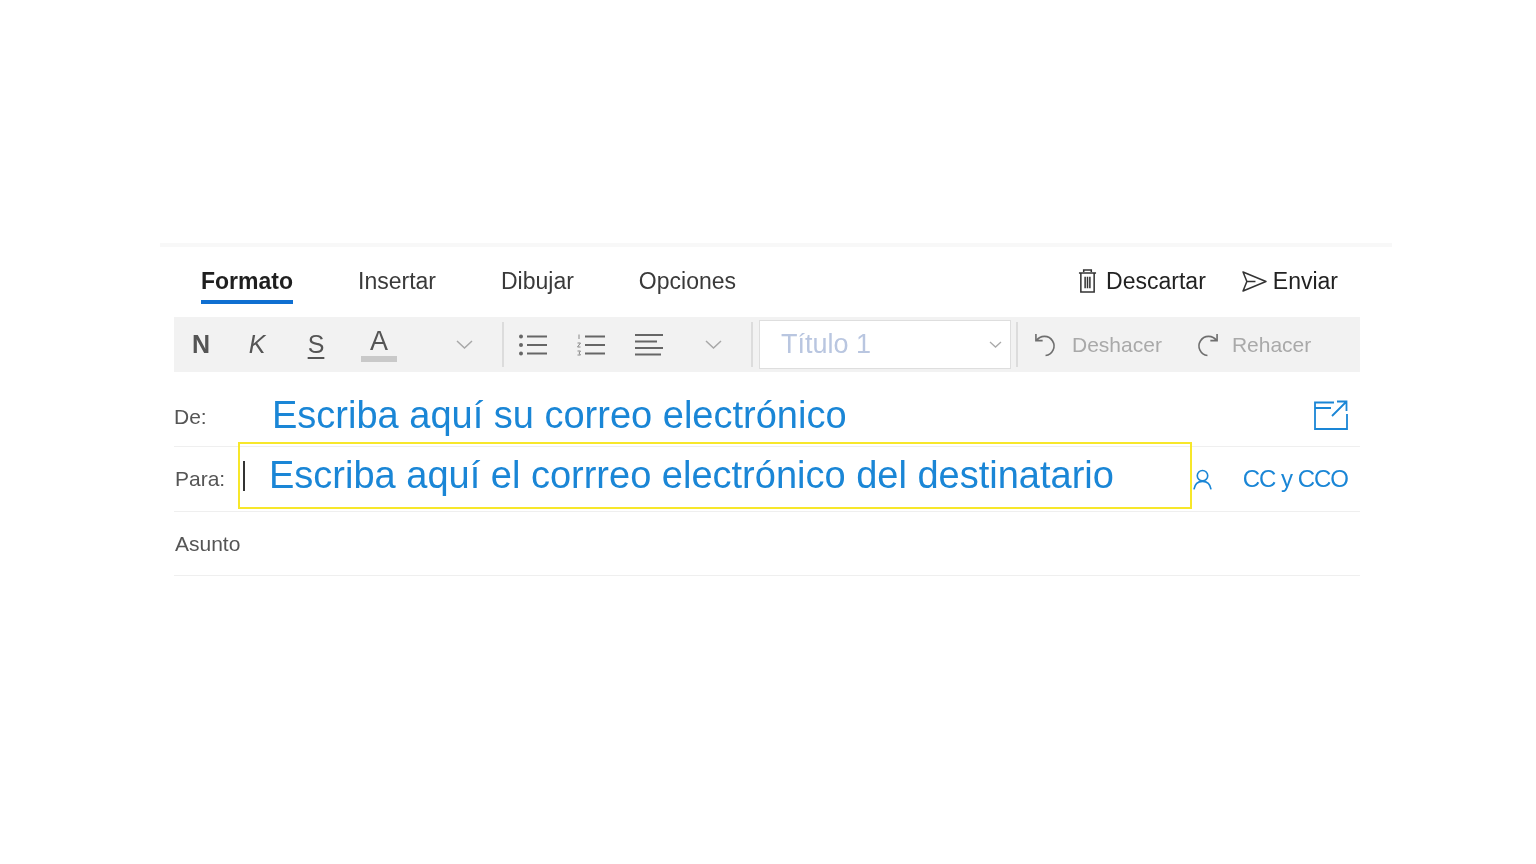 The image size is (1536, 864). I want to click on cc-bcc-link: CC y CCO, so click(1295, 479).